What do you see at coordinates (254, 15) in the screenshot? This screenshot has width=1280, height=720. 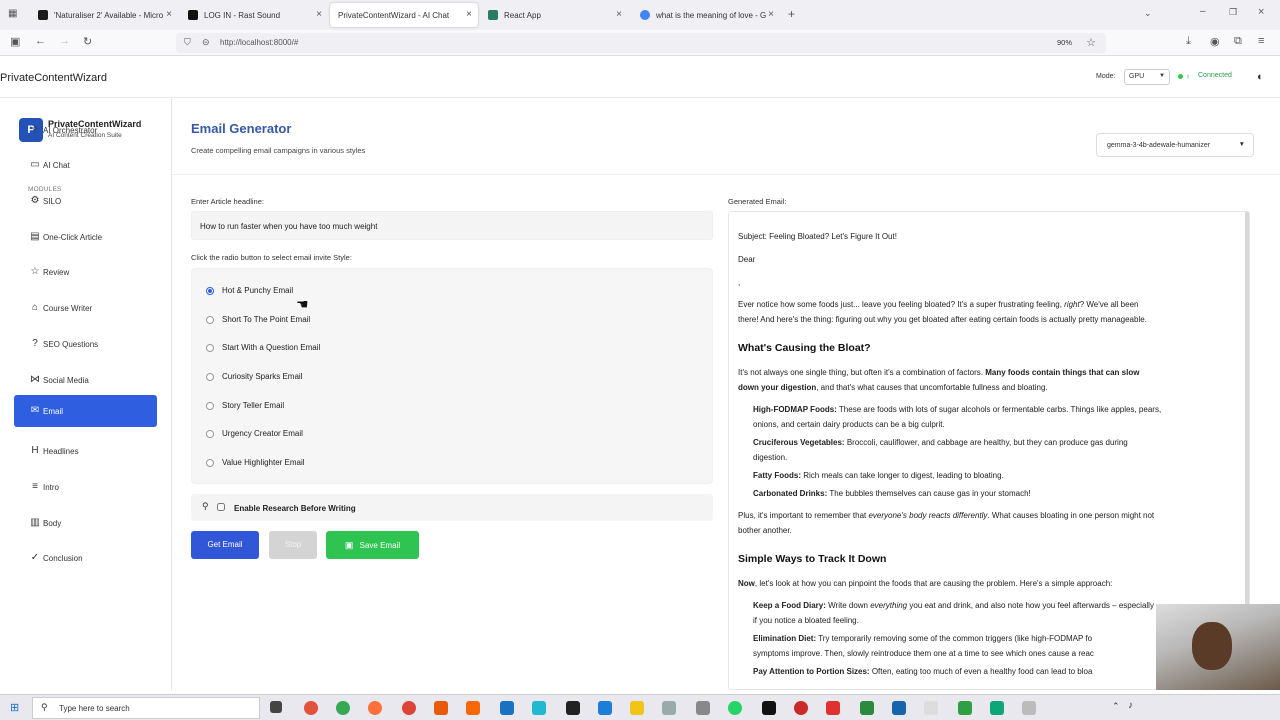 I see `browser-tab-rast-sound: LOG IN - Rast Sound ×` at bounding box center [254, 15].